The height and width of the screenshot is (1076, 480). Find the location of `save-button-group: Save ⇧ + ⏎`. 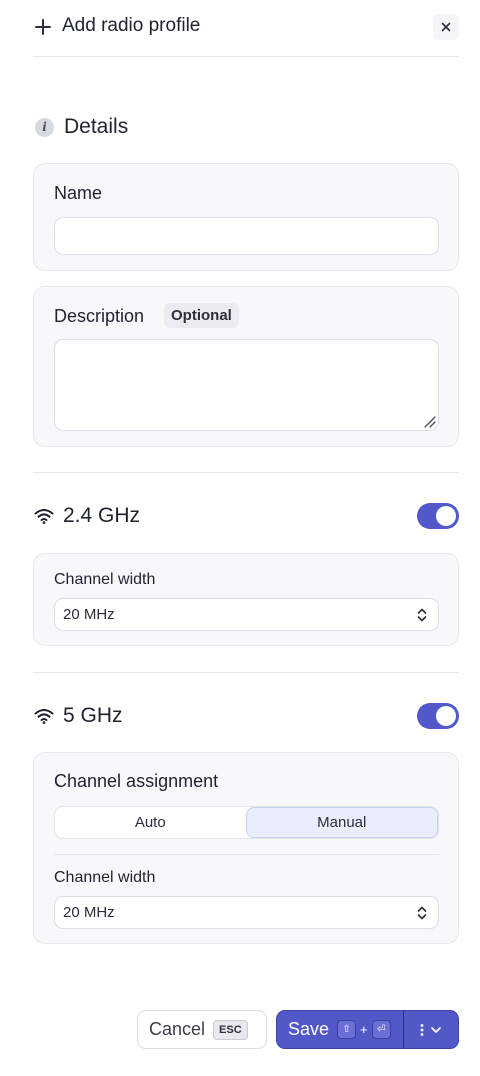

save-button-group: Save ⇧ + ⏎ is located at coordinates (367, 1029).